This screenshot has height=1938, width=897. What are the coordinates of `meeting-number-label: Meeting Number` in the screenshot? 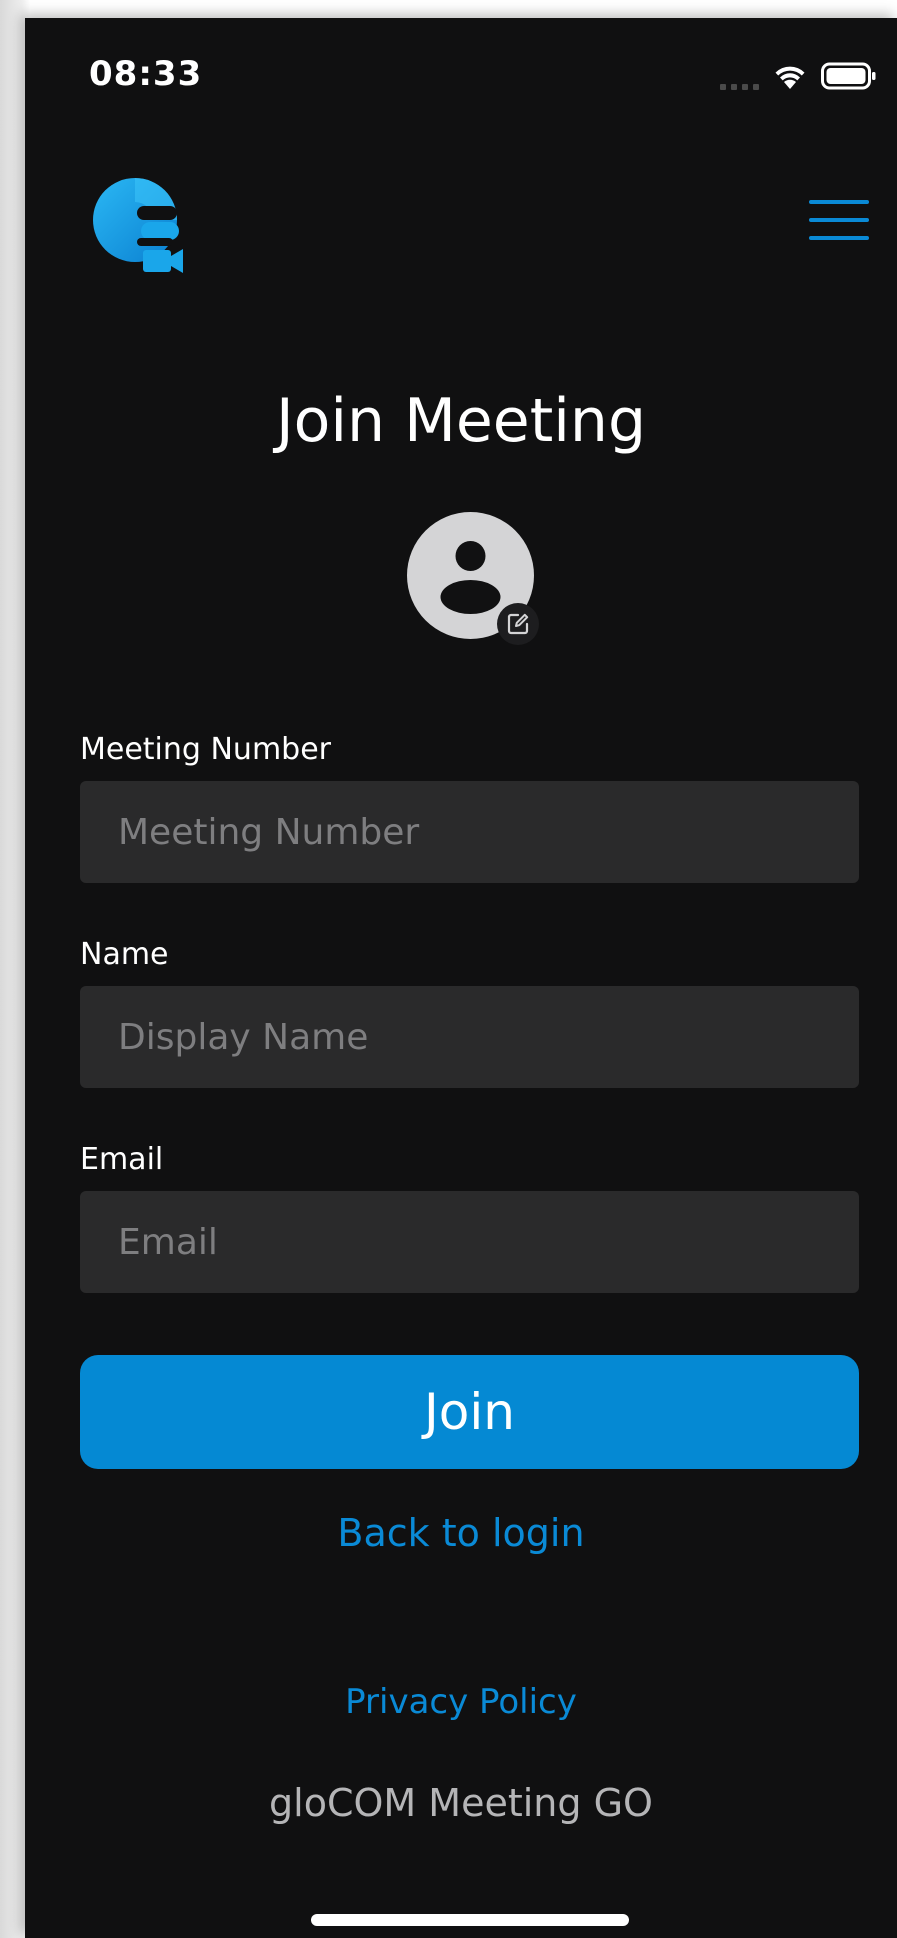 It's located at (206, 749).